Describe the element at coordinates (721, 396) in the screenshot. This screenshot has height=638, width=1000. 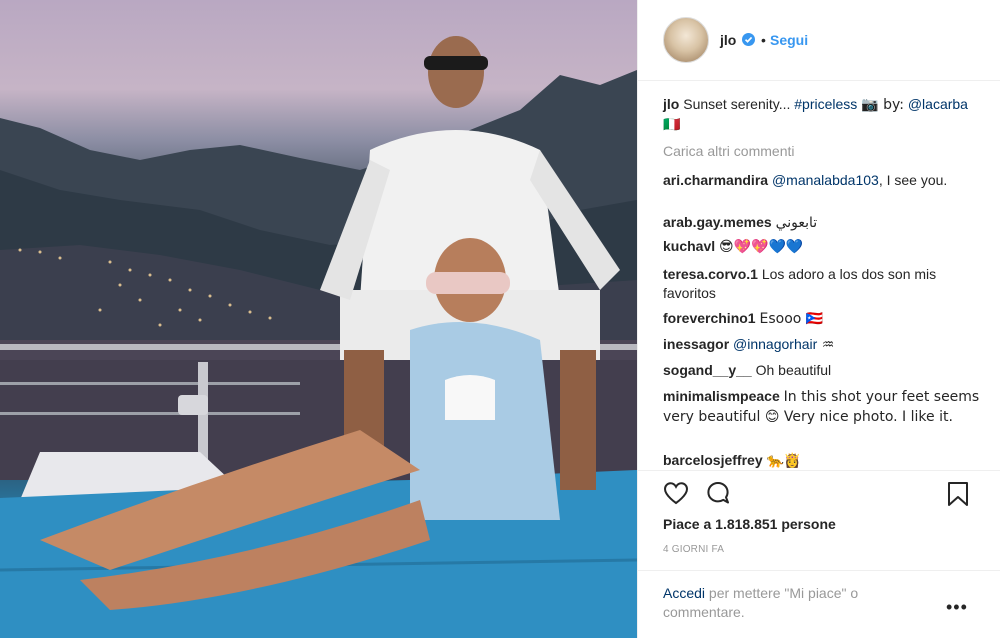
I see `comment-username: minimalismpeace` at that location.